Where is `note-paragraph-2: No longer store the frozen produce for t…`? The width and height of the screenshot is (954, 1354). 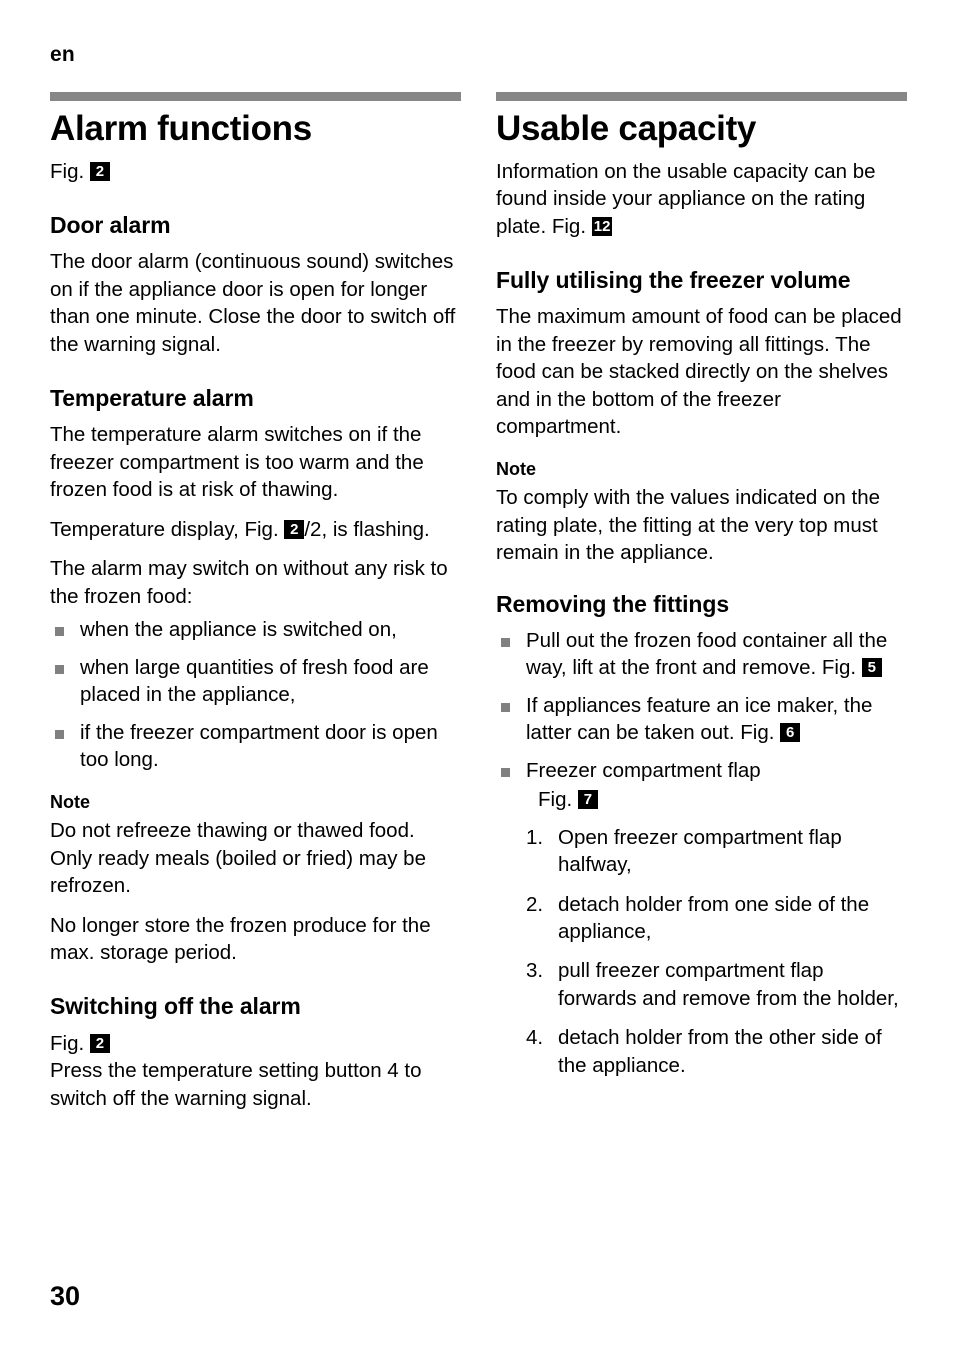
note-paragraph-2: No longer store the frozen produce for t… is located at coordinates (240, 939).